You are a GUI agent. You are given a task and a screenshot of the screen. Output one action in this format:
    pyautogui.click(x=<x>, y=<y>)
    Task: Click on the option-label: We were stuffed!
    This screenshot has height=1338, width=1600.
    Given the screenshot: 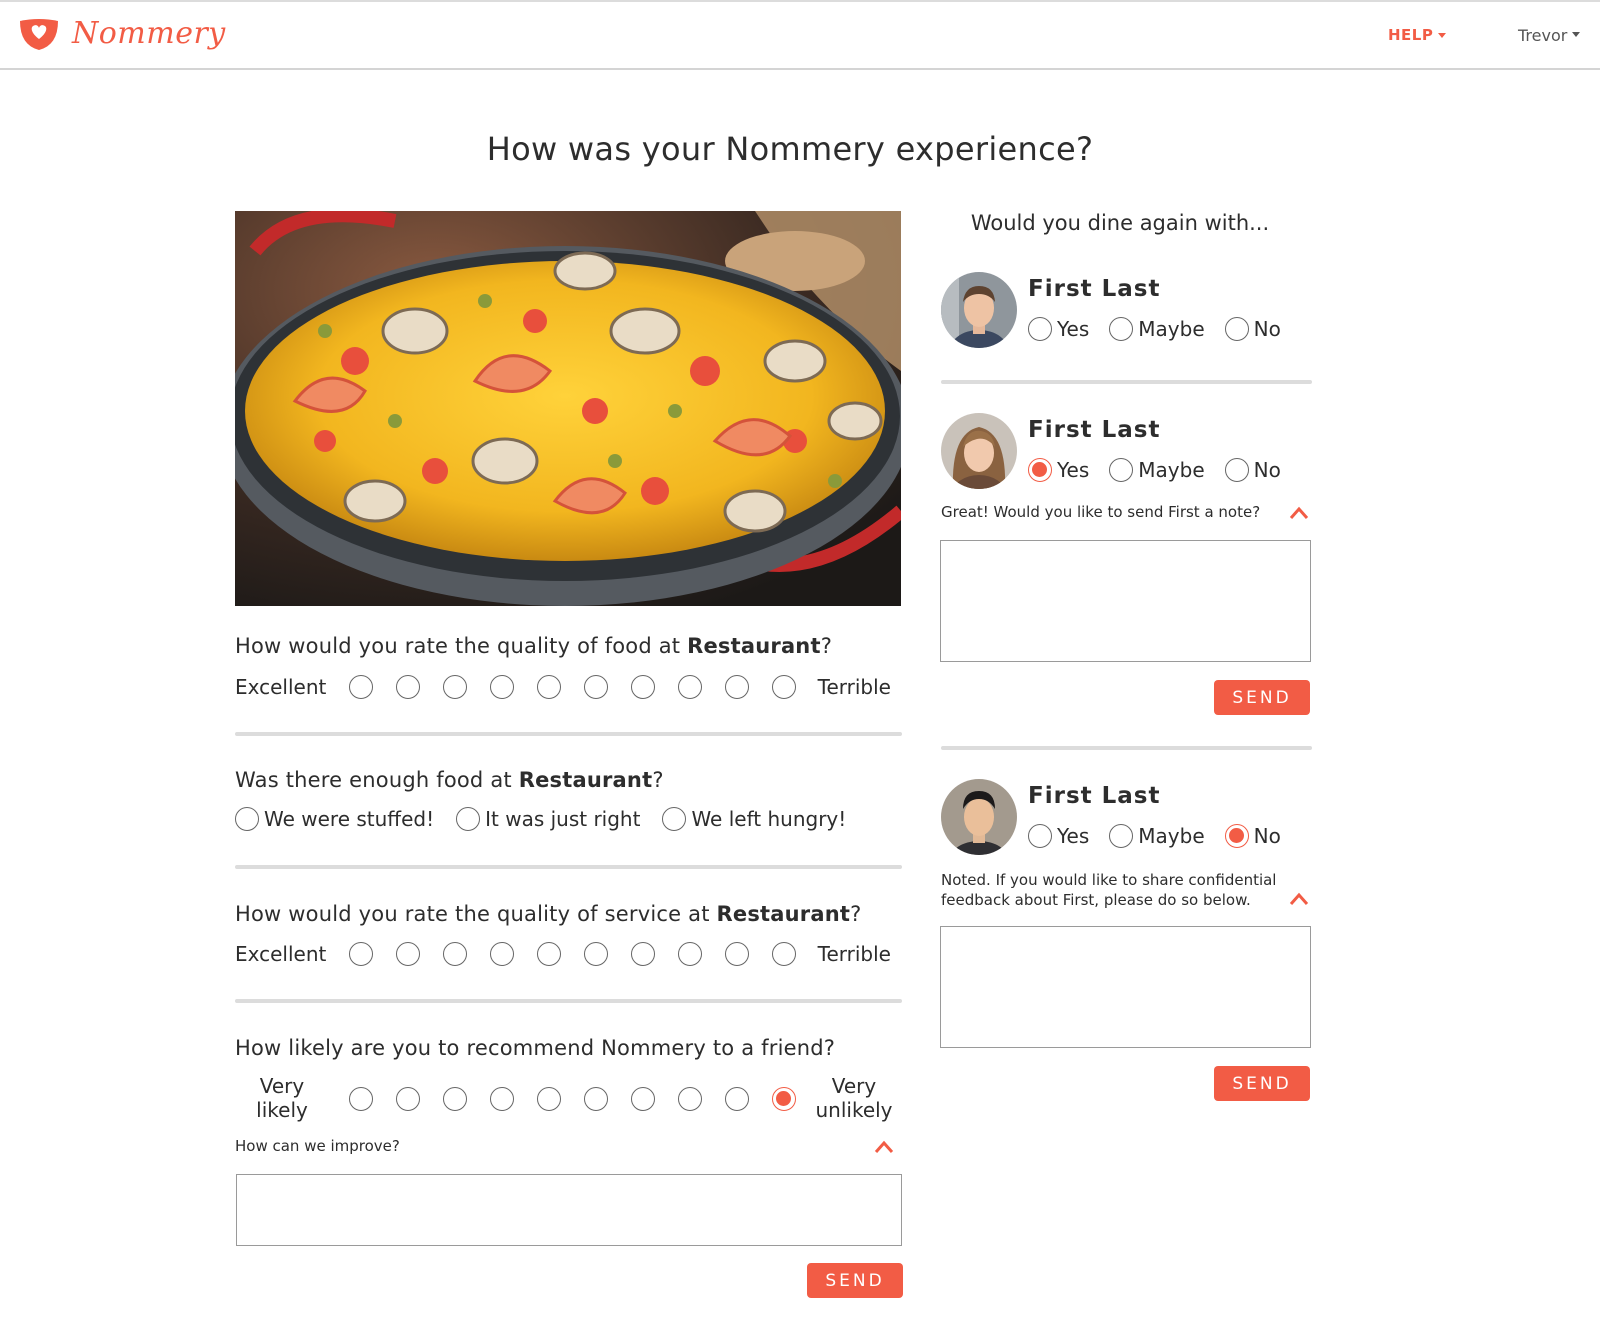 What is the action you would take?
    pyautogui.click(x=349, y=819)
    